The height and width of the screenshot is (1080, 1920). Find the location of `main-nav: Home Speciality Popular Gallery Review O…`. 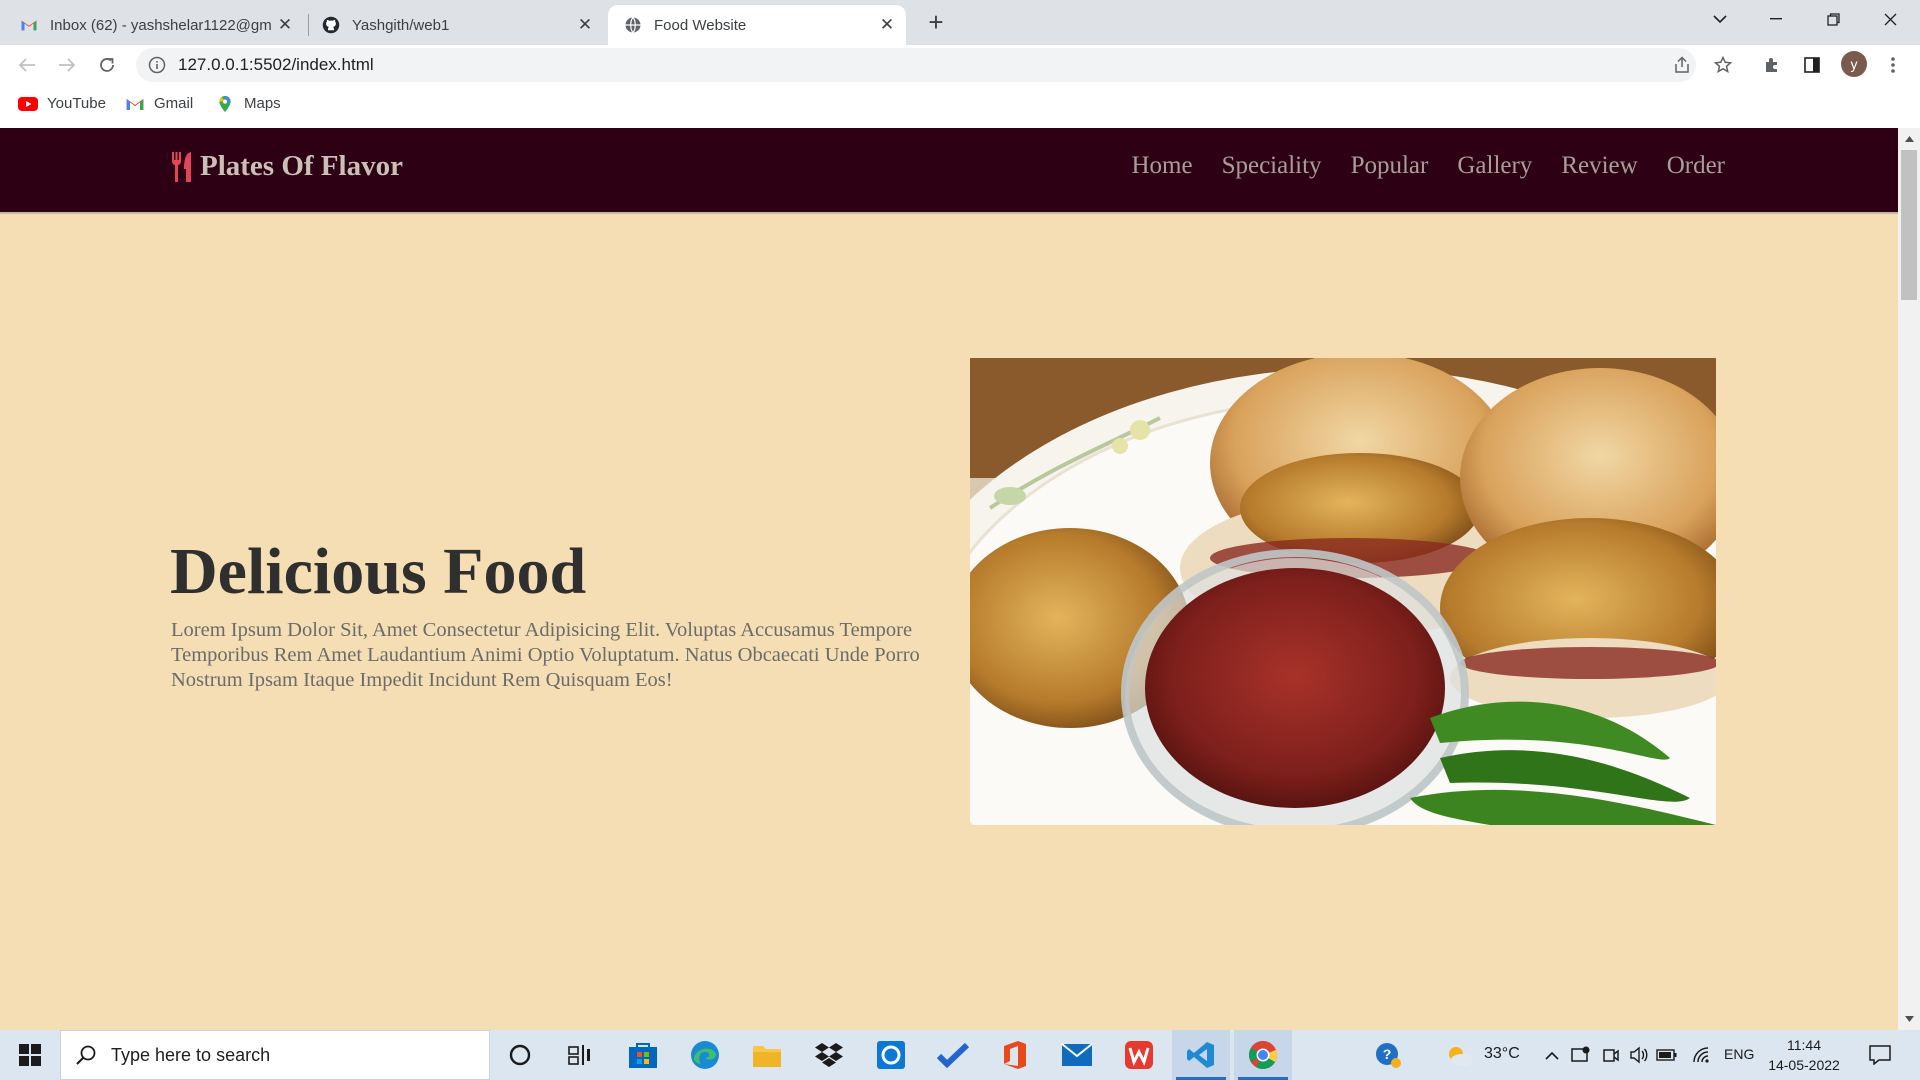

main-nav: Home Speciality Popular Gallery Review O… is located at coordinates (1413, 166).